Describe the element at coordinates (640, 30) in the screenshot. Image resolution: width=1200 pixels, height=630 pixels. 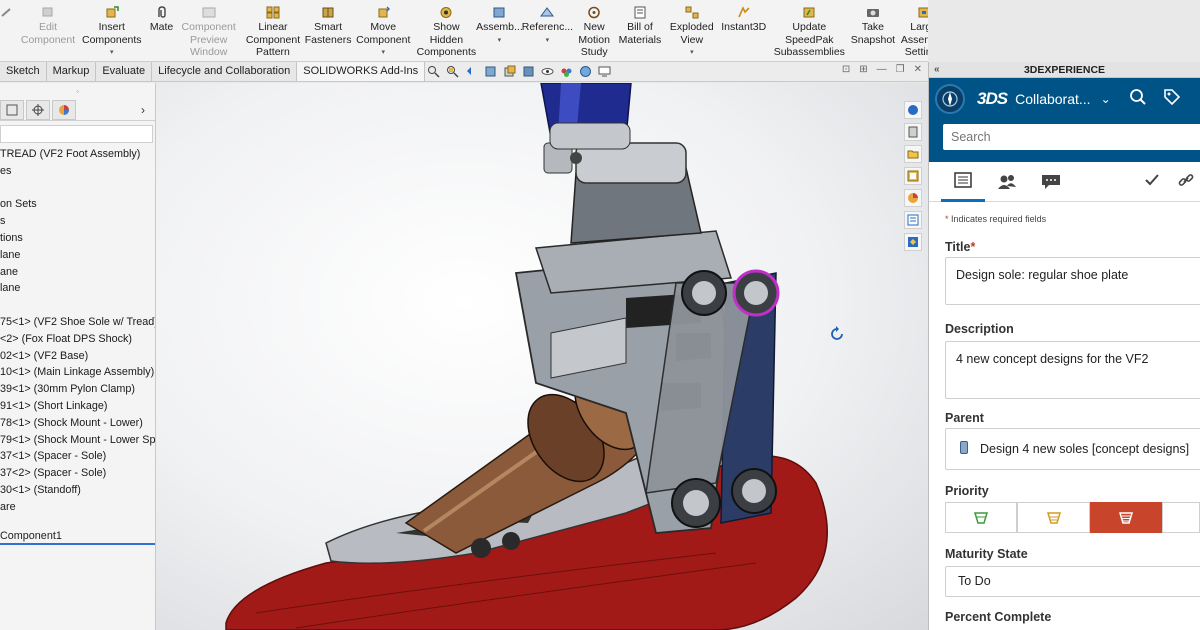
I see `bill-of-materials-button: Bill of Materials` at that location.